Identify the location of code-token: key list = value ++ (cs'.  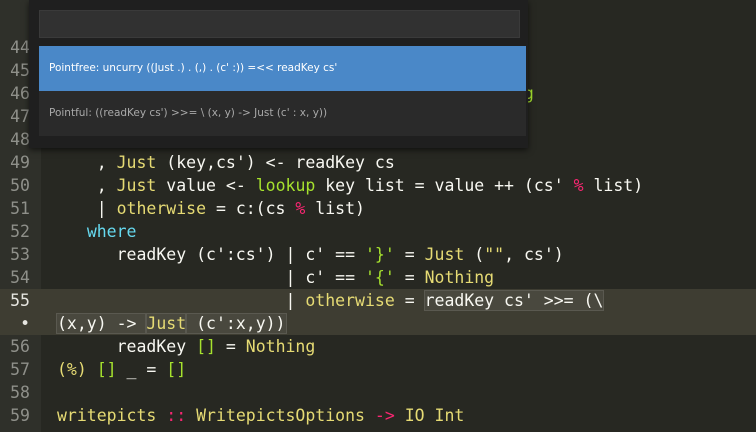
(444, 185).